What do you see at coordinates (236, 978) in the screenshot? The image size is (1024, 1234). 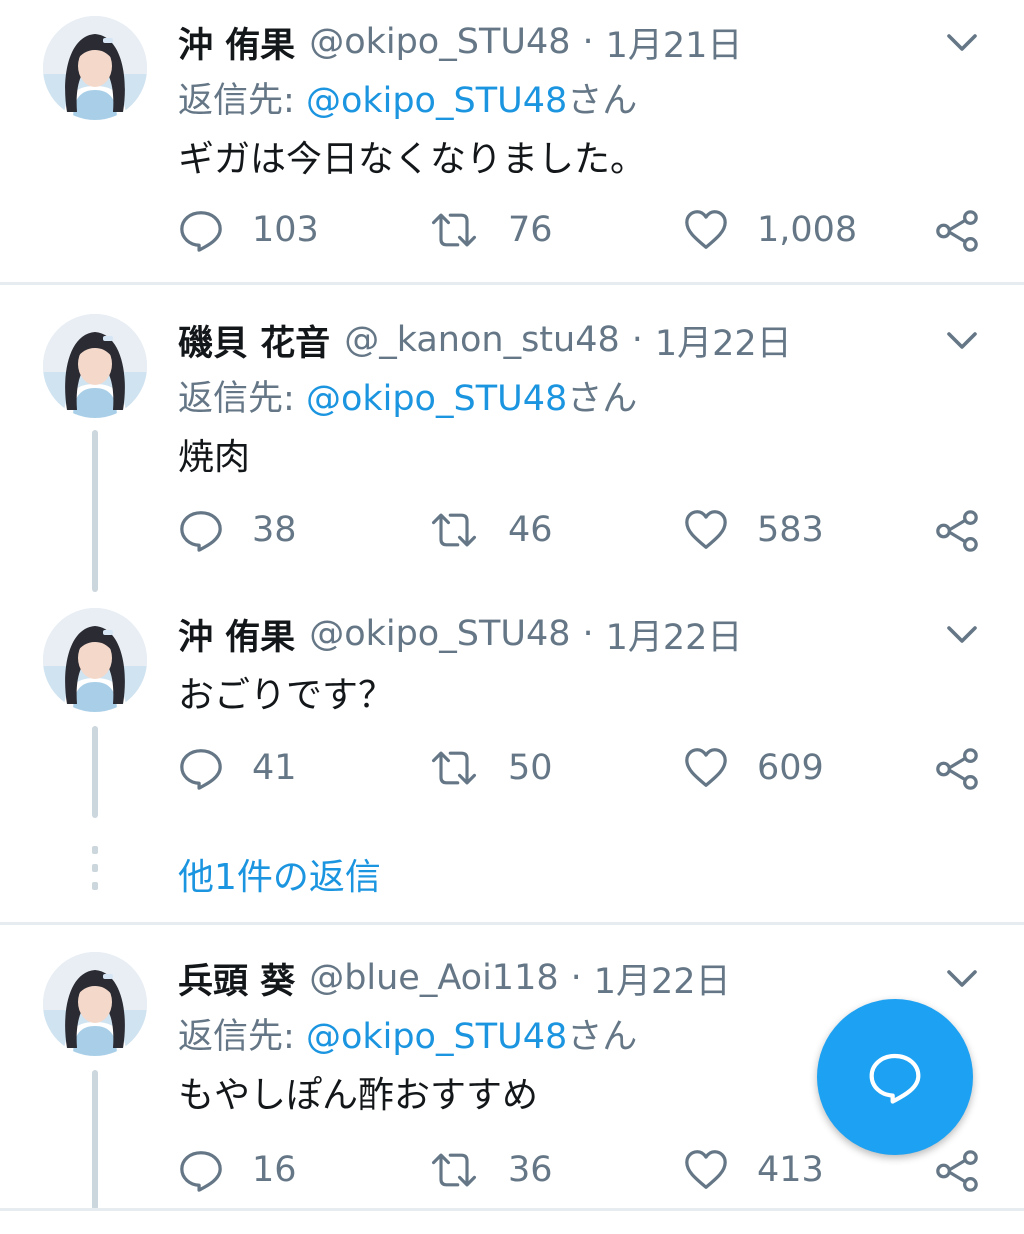 I see `author-name: 兵頭 葵` at bounding box center [236, 978].